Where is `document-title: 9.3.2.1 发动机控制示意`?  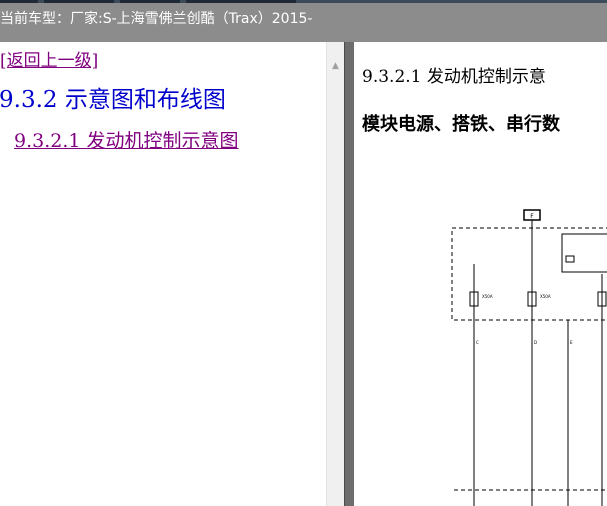
document-title: 9.3.2.1 发动机控制示意 is located at coordinates (454, 77).